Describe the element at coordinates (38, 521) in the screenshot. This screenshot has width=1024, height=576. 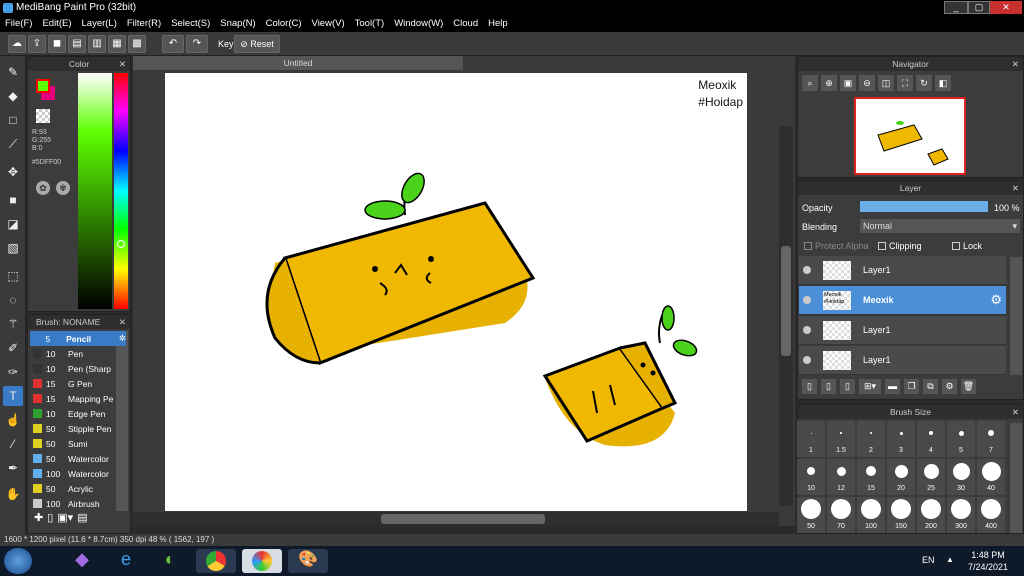
I see `add-brush-icon: ✚` at that location.